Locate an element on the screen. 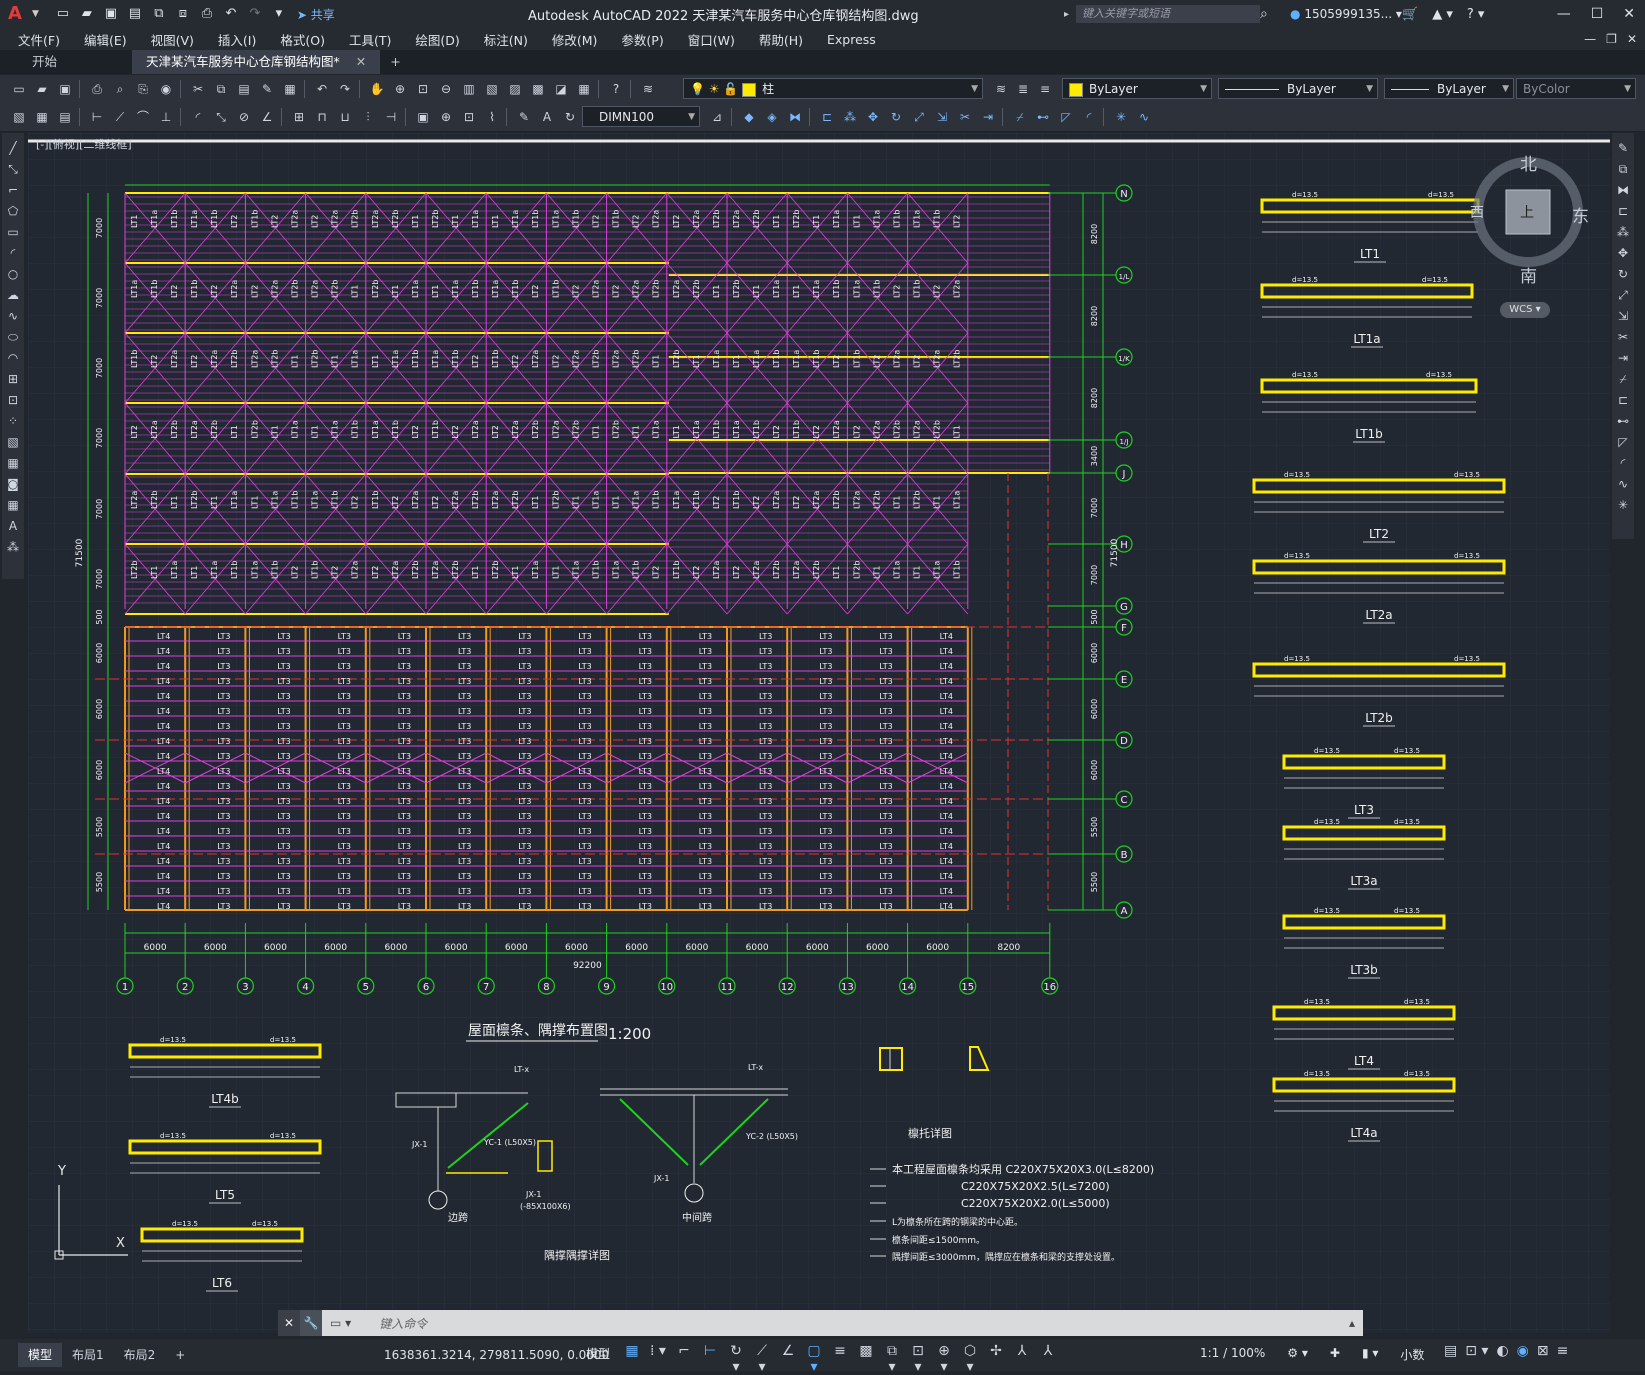  annotation-monitor-icon: ✚ is located at coordinates (1335, 1354).